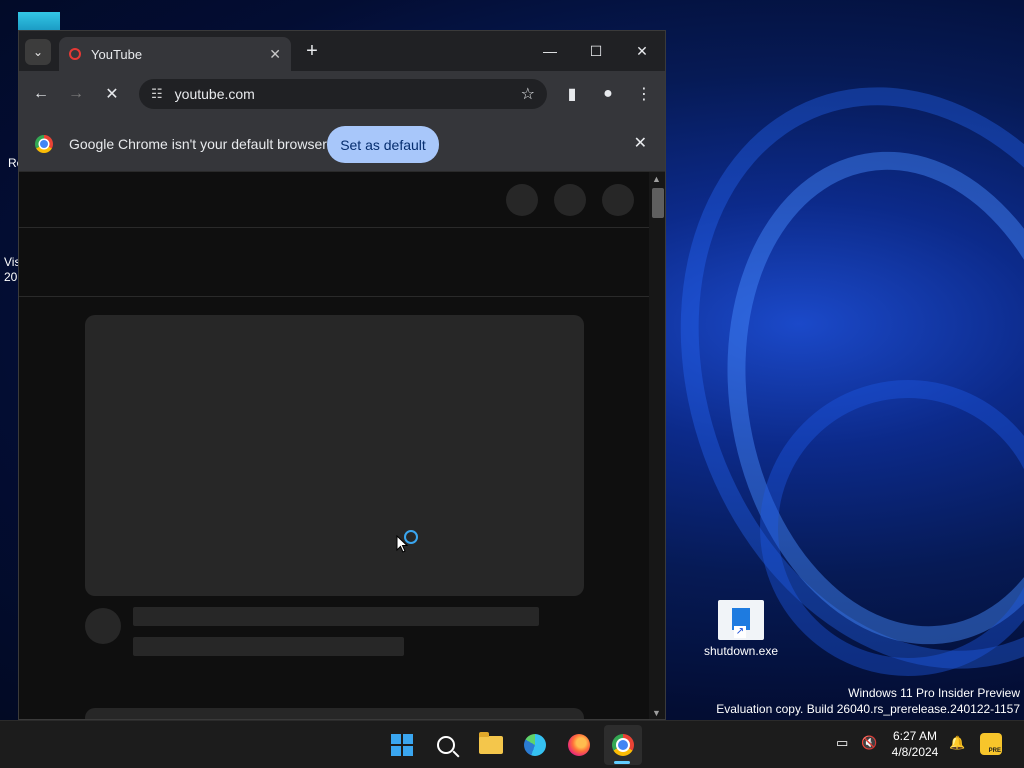  I want to click on firefox-button, so click(579, 745).